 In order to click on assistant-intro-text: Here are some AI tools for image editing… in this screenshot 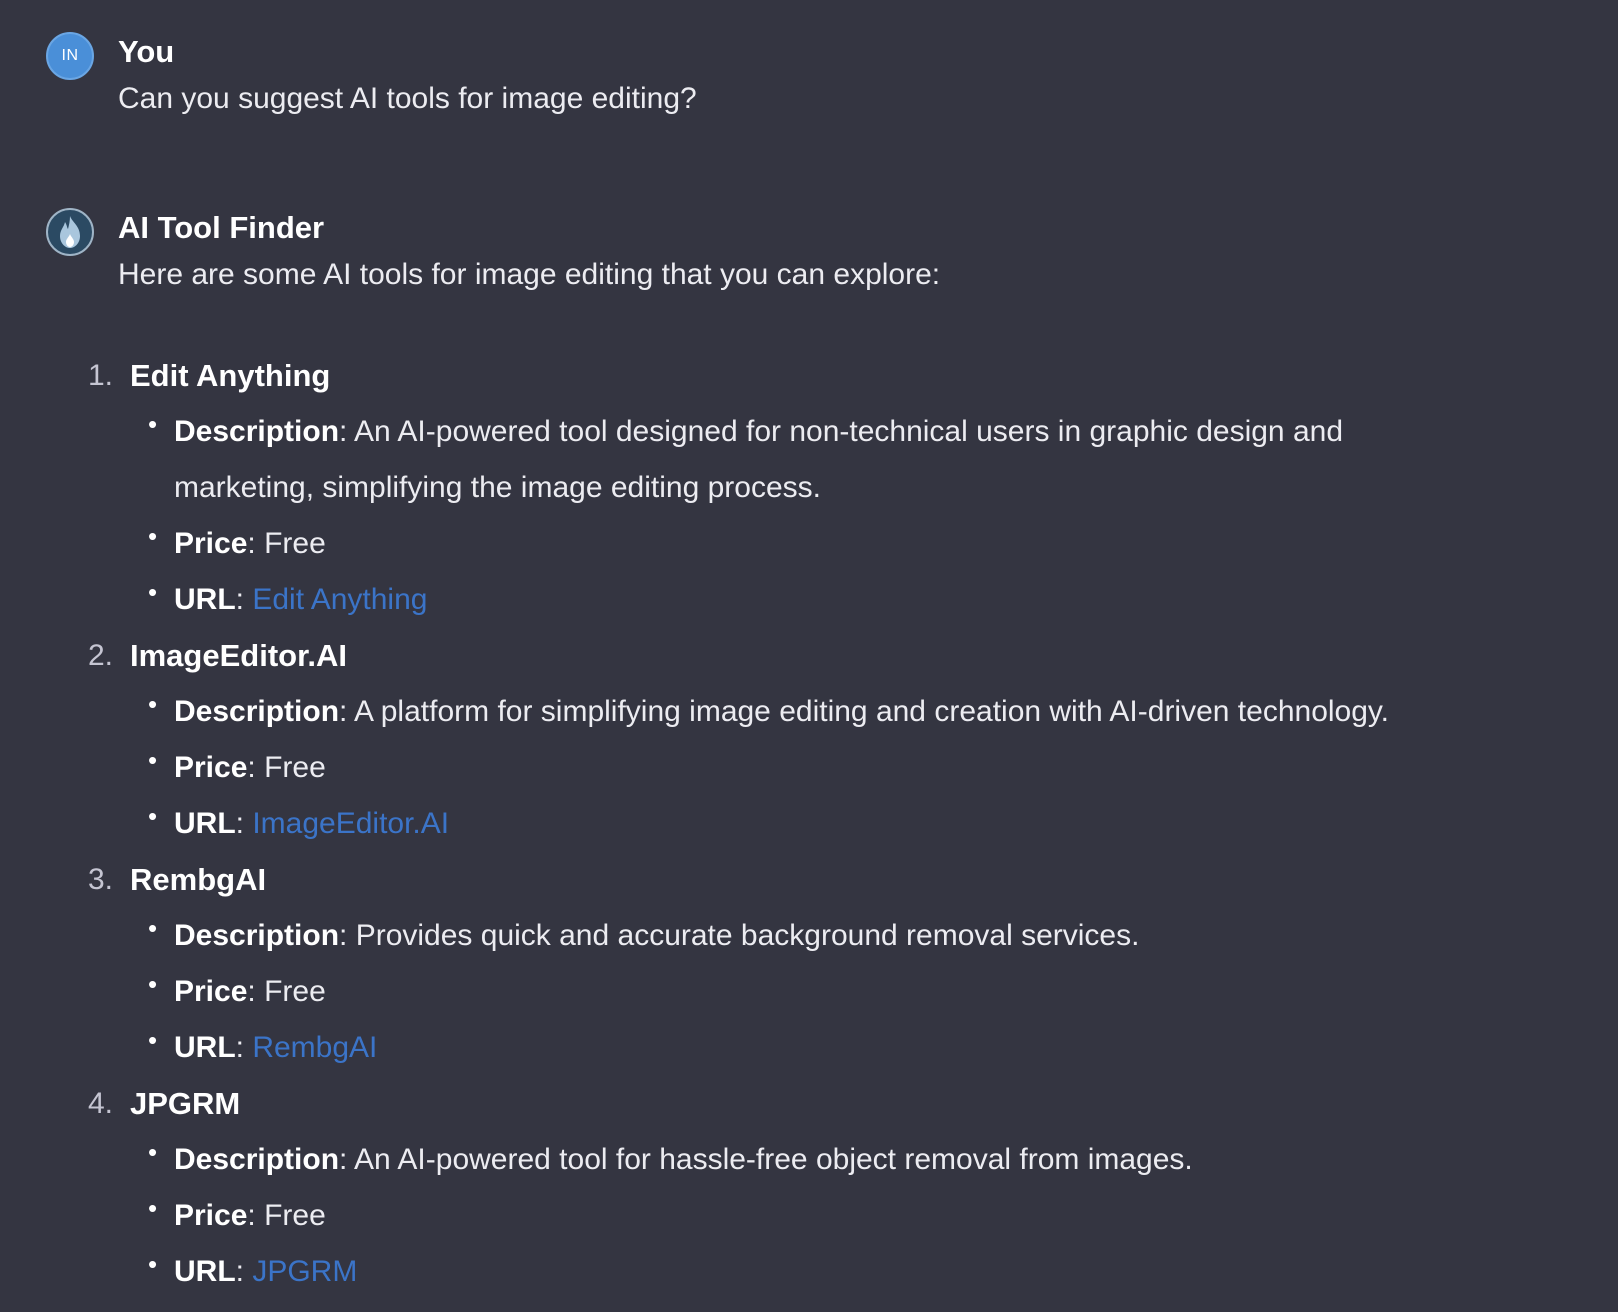, I will do `click(529, 274)`.